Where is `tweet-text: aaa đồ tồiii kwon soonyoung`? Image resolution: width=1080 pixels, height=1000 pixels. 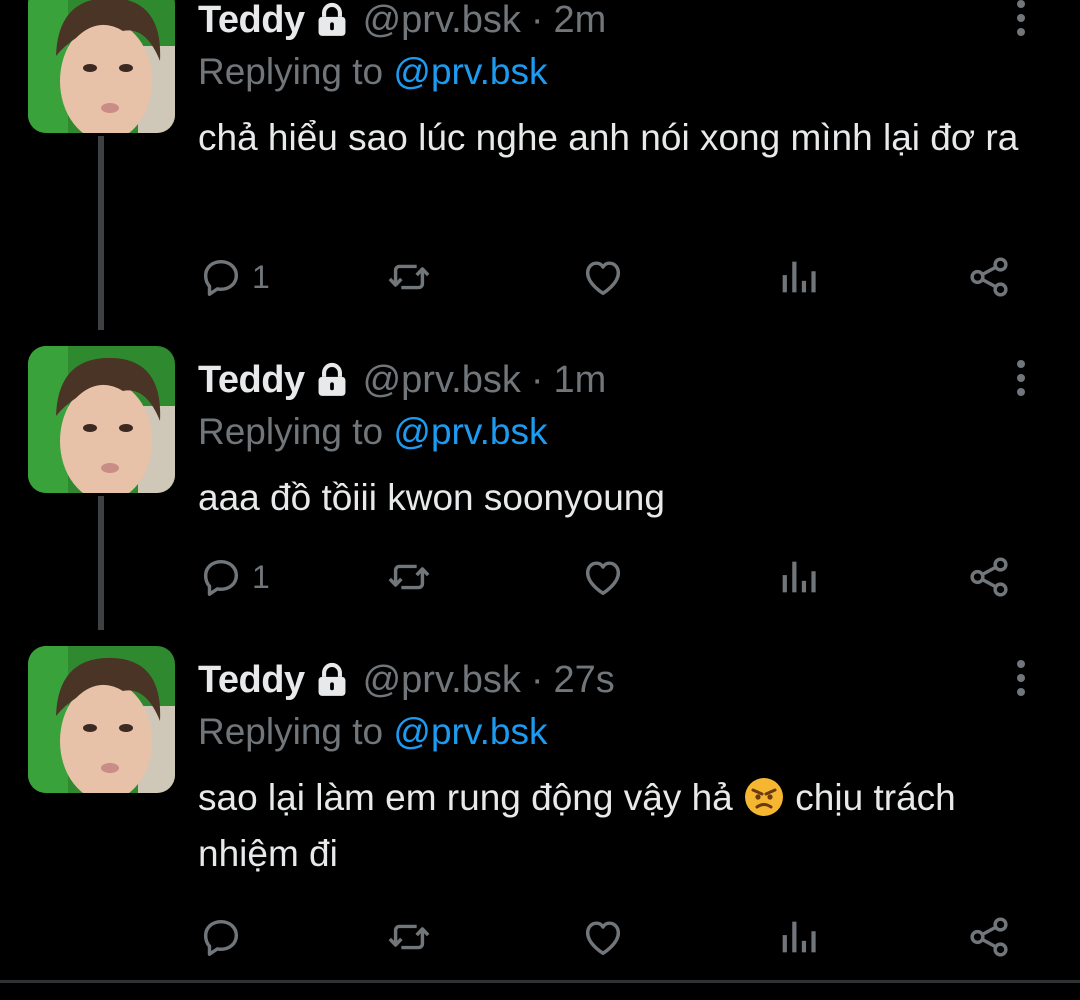 tweet-text: aaa đồ tồiii kwon soonyoung is located at coordinates (431, 497).